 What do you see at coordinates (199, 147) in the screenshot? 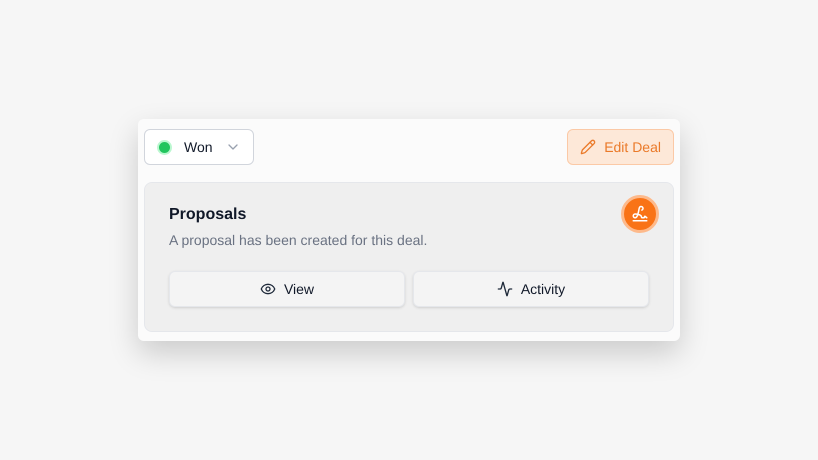
I see `status-dropdown: Won` at bounding box center [199, 147].